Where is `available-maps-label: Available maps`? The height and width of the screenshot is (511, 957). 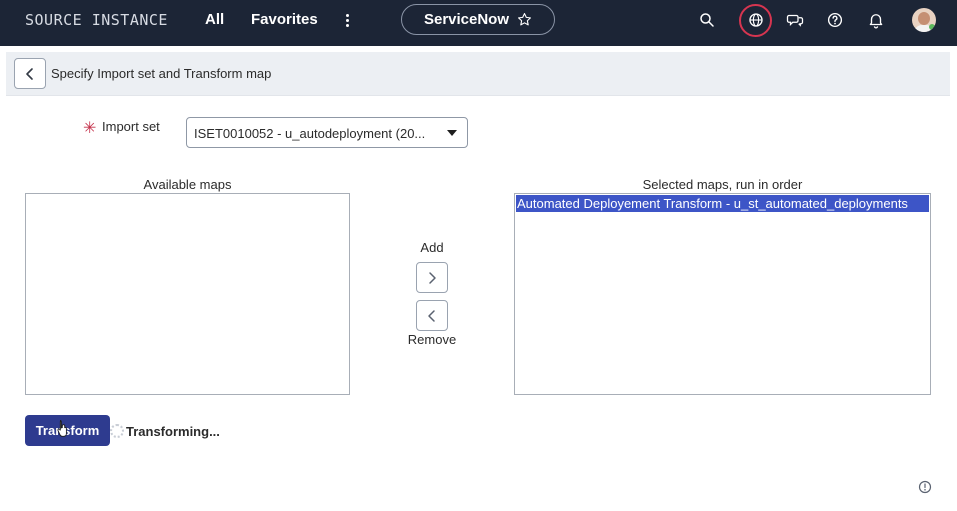
available-maps-label: Available maps is located at coordinates (187, 184).